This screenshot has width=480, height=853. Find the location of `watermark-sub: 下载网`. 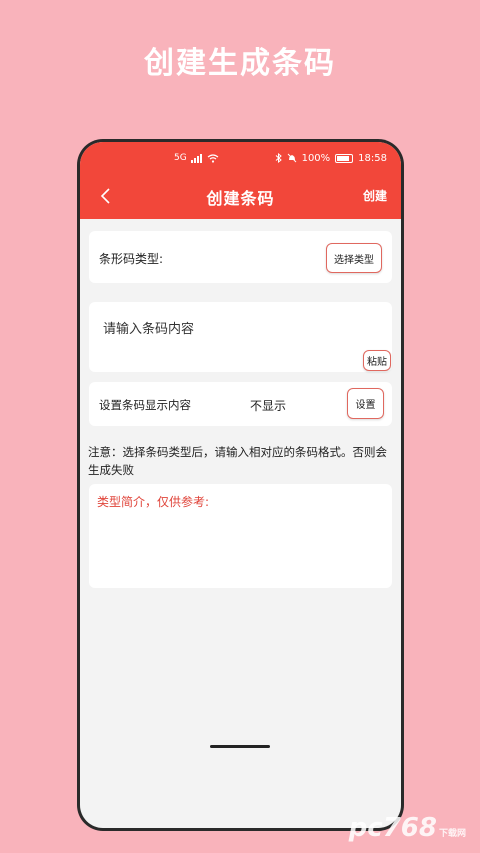

watermark-sub: 下载网 is located at coordinates (452, 834).